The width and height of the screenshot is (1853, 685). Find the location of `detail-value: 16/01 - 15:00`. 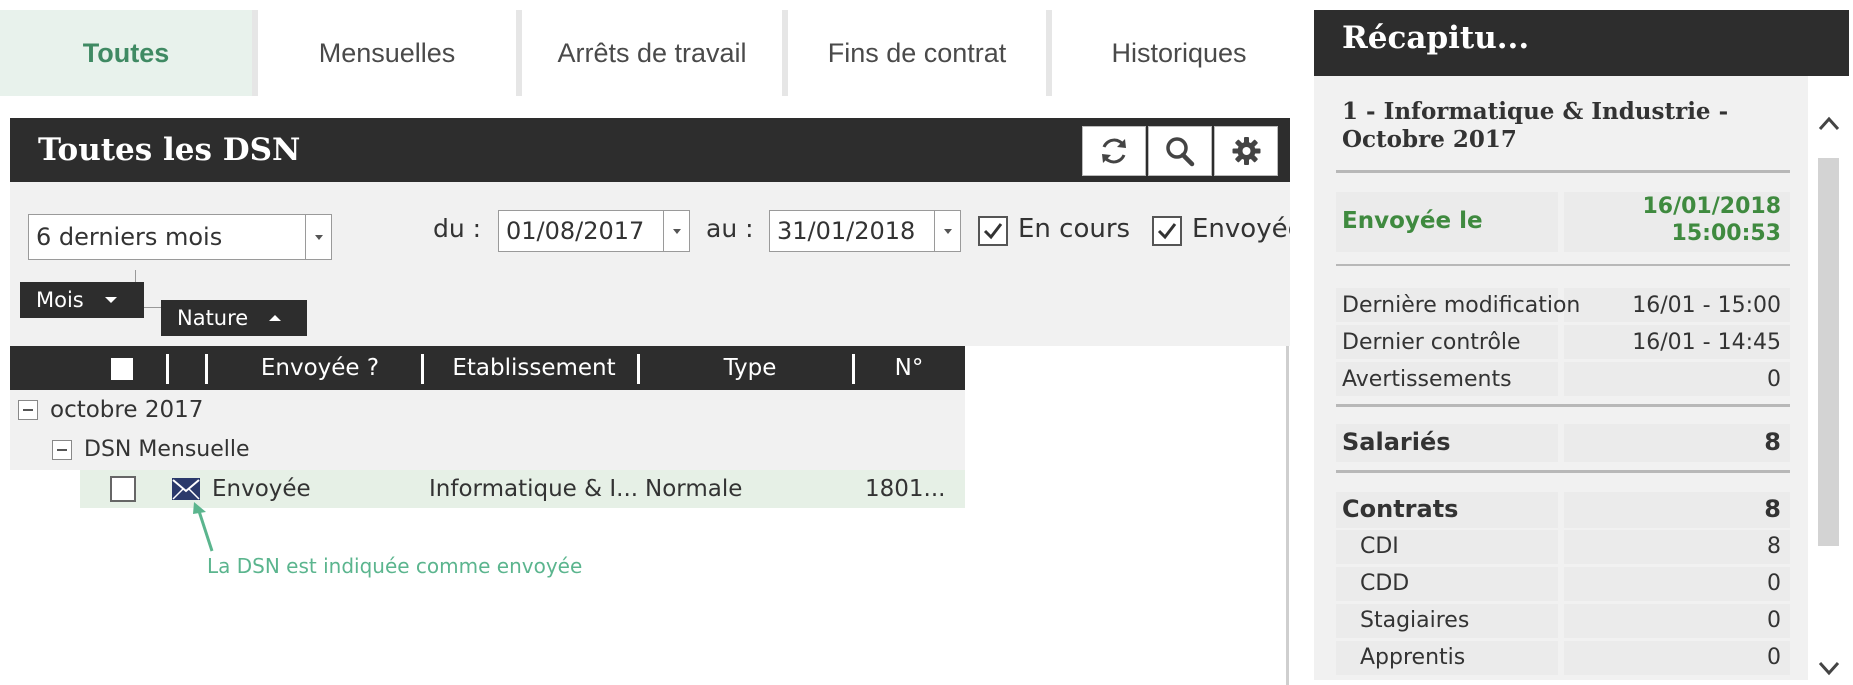

detail-value: 16/01 - 15:00 is located at coordinates (1706, 305).